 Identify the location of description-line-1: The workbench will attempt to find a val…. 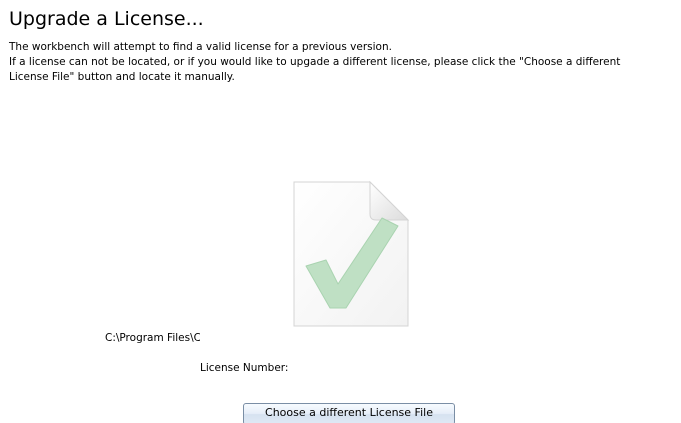
(200, 47).